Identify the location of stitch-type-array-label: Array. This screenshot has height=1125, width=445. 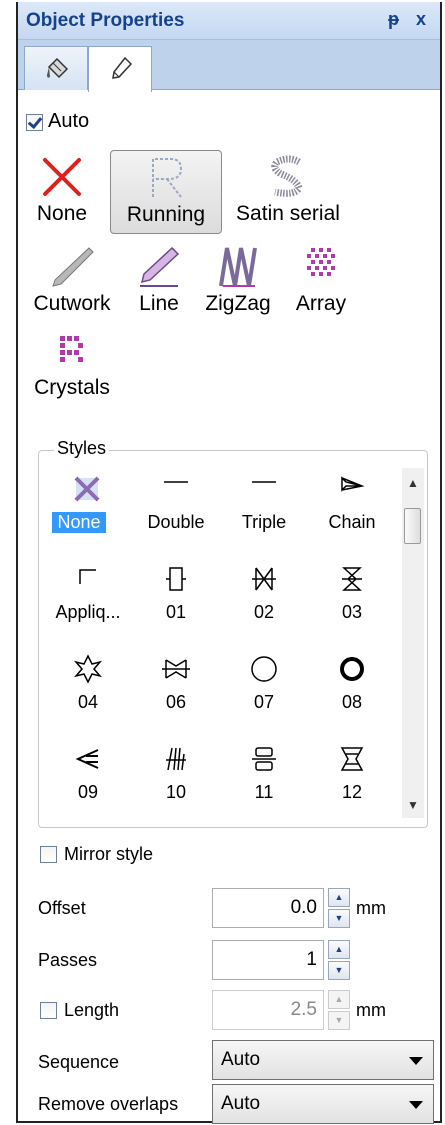
(321, 303).